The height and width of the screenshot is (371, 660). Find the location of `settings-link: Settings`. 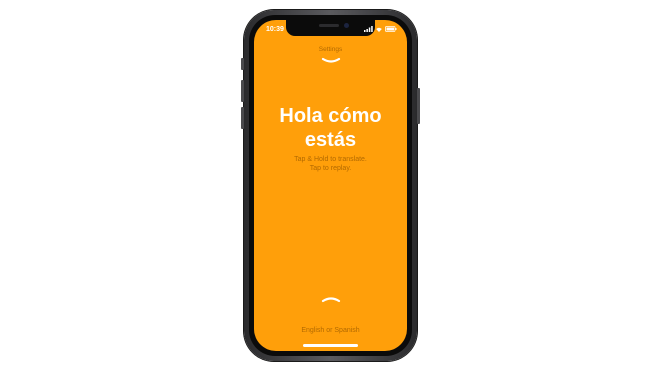

settings-link: Settings is located at coordinates (330, 49).